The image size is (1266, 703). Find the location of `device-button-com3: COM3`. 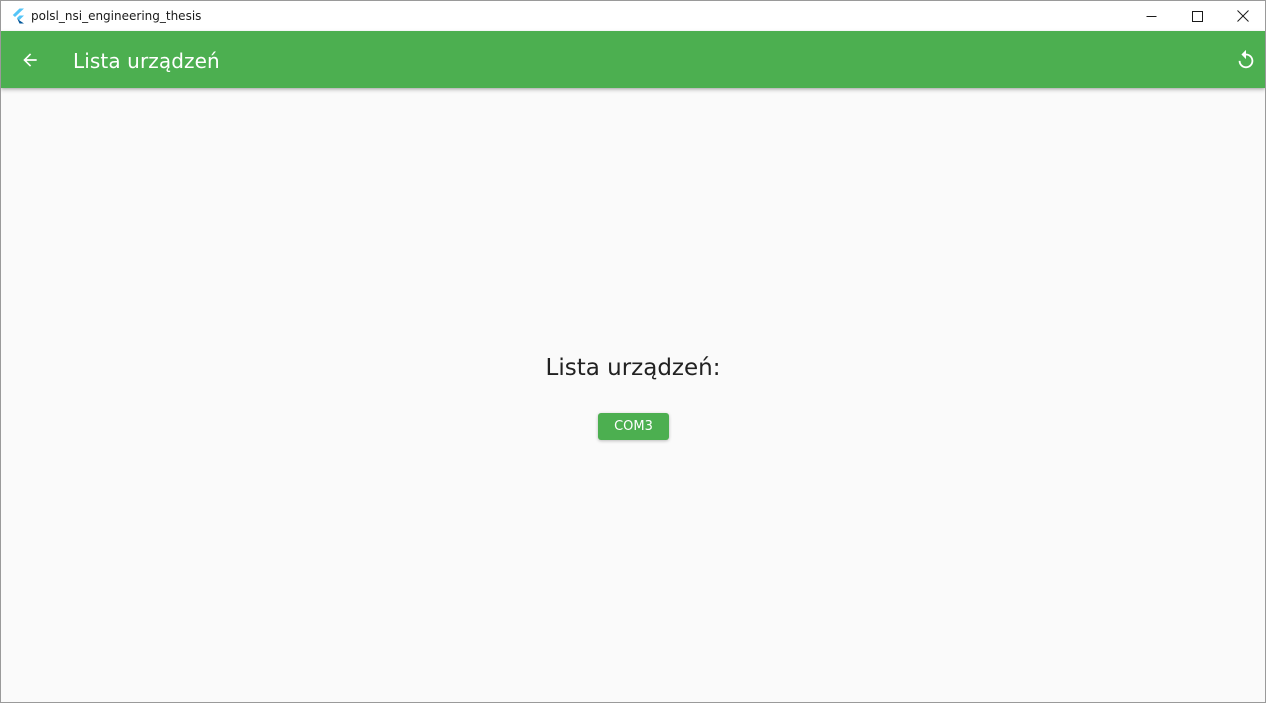

device-button-com3: COM3 is located at coordinates (633, 426).